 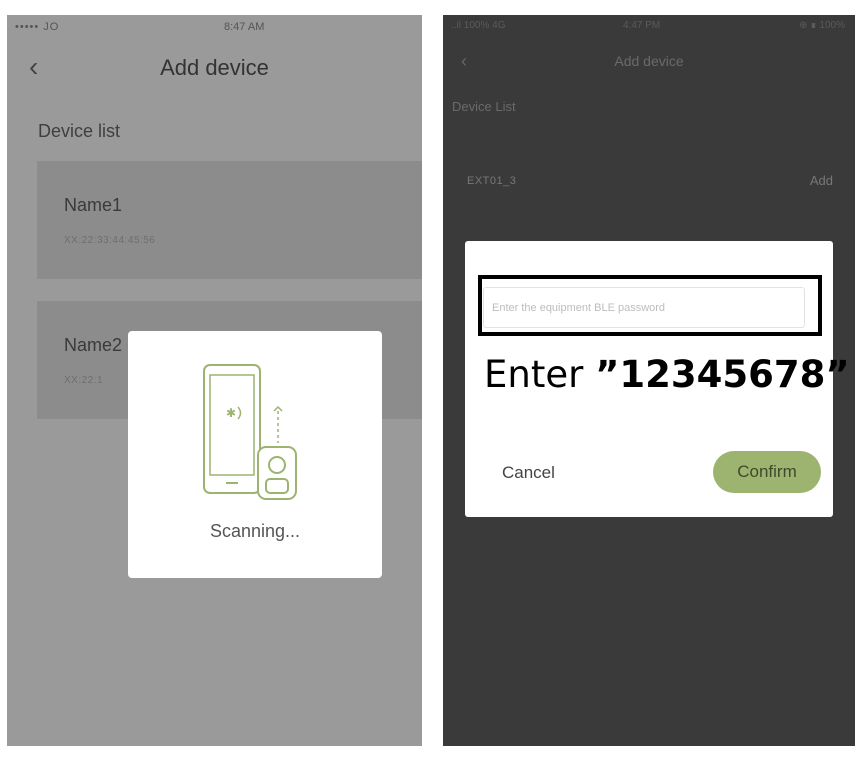 What do you see at coordinates (722, 374) in the screenshot?
I see `instruction-code: ”12345678”` at bounding box center [722, 374].